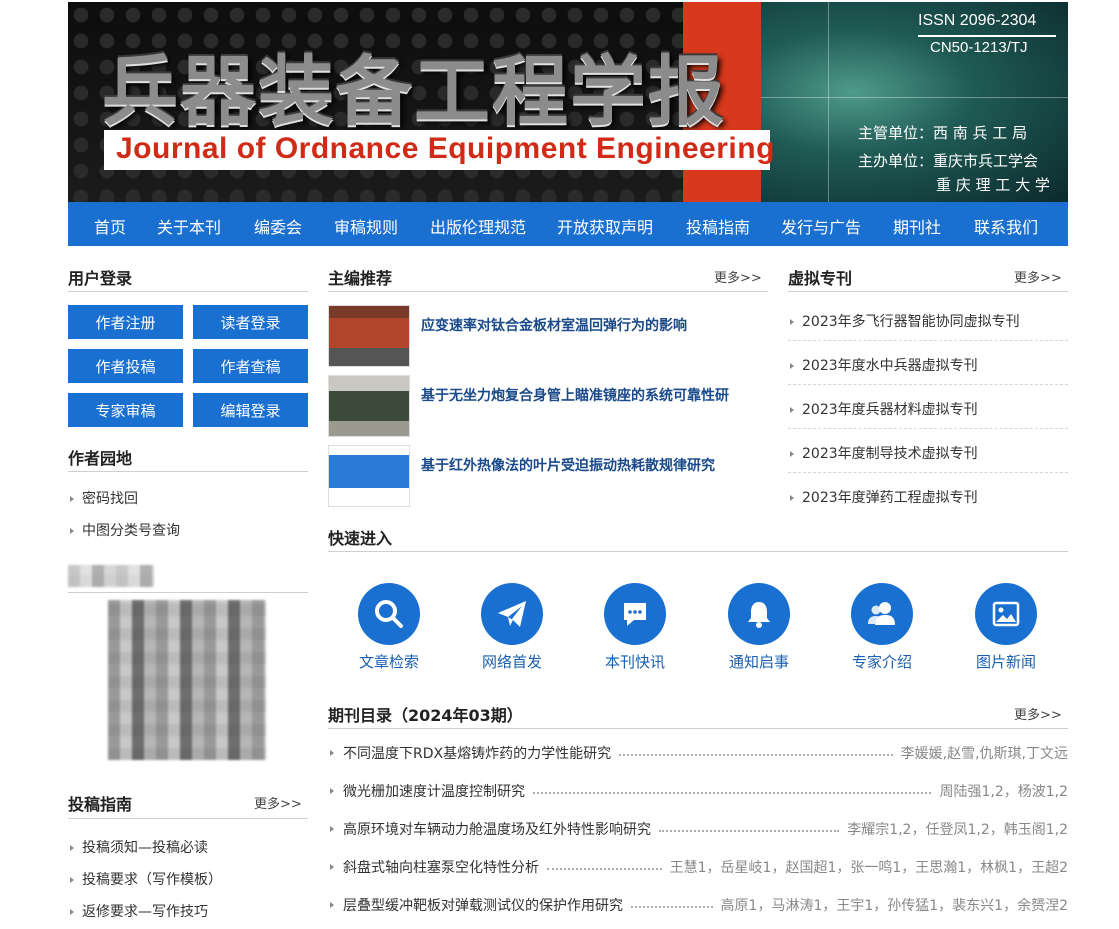  I want to click on experts-button, so click(882, 614).